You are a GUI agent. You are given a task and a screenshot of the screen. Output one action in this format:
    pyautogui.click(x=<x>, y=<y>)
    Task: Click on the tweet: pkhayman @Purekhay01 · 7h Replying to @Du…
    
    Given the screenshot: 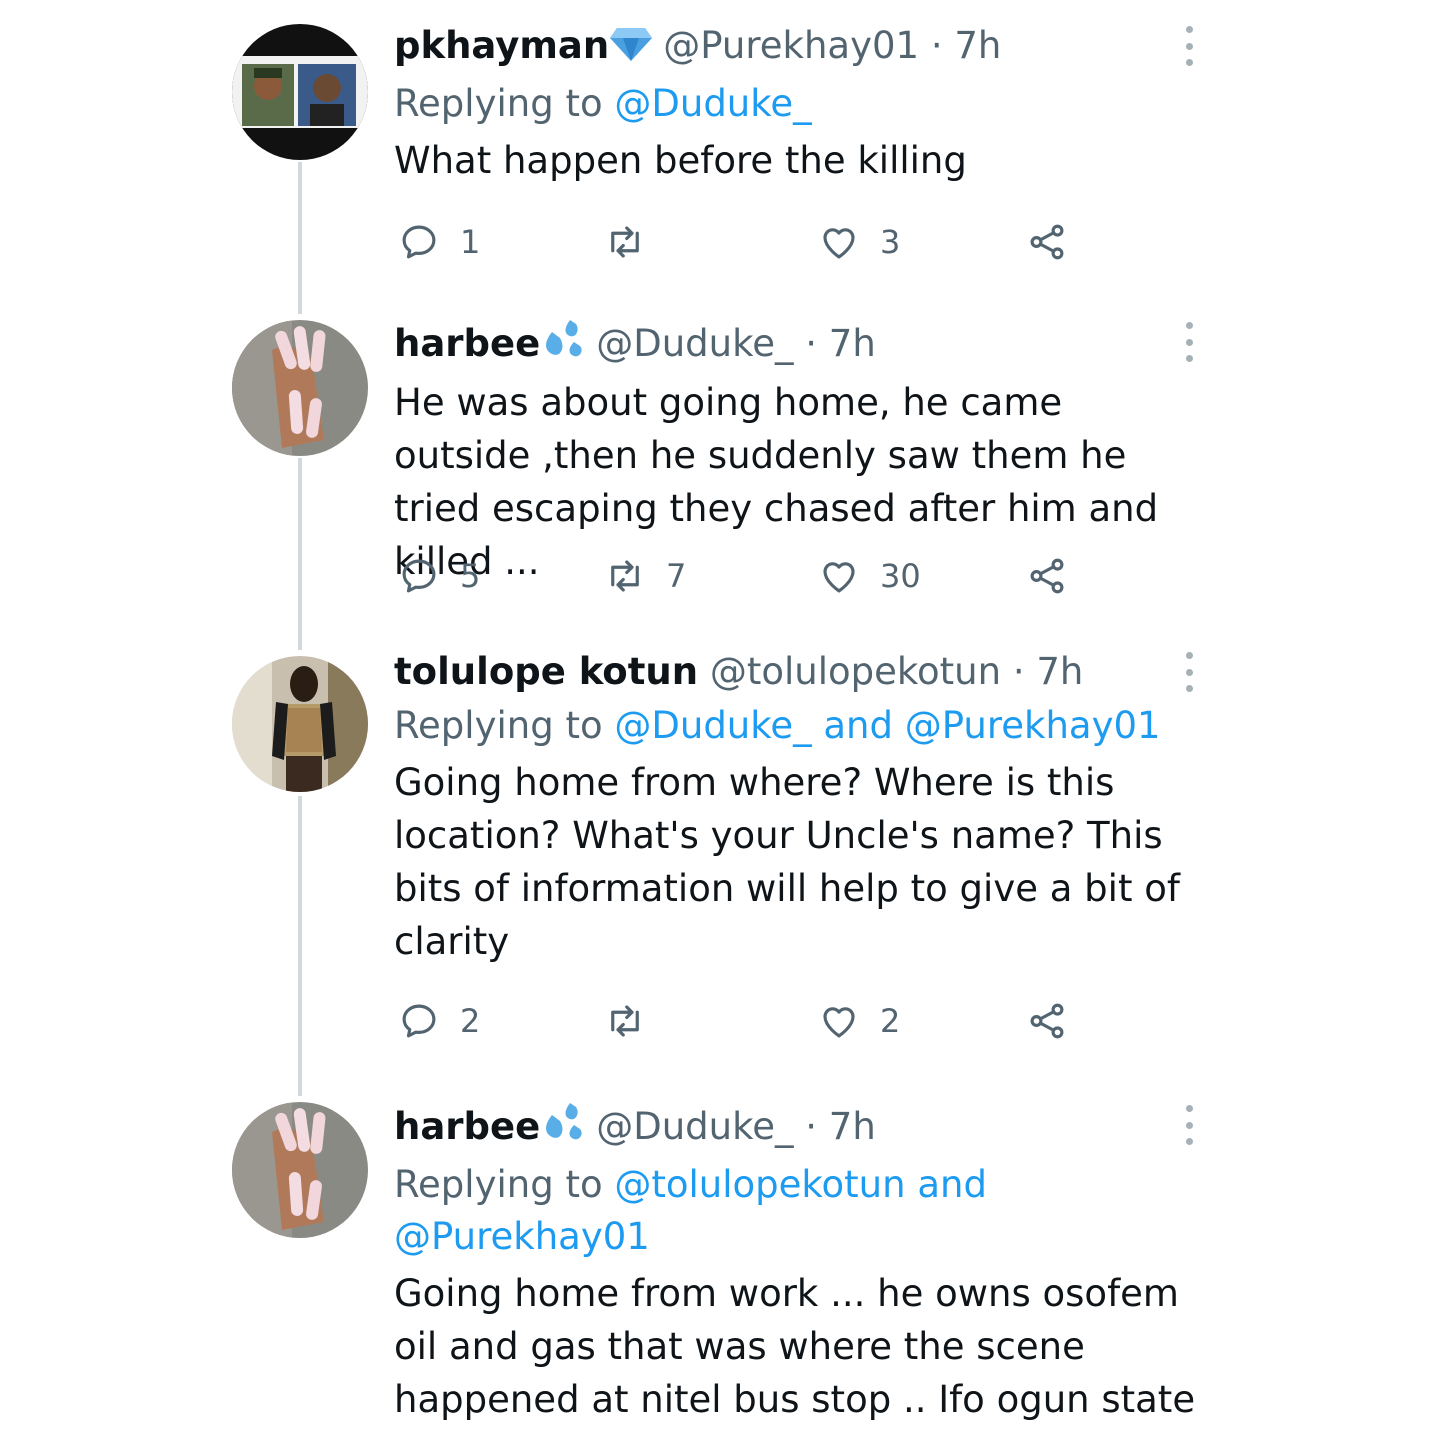 What is the action you would take?
    pyautogui.click(x=799, y=141)
    